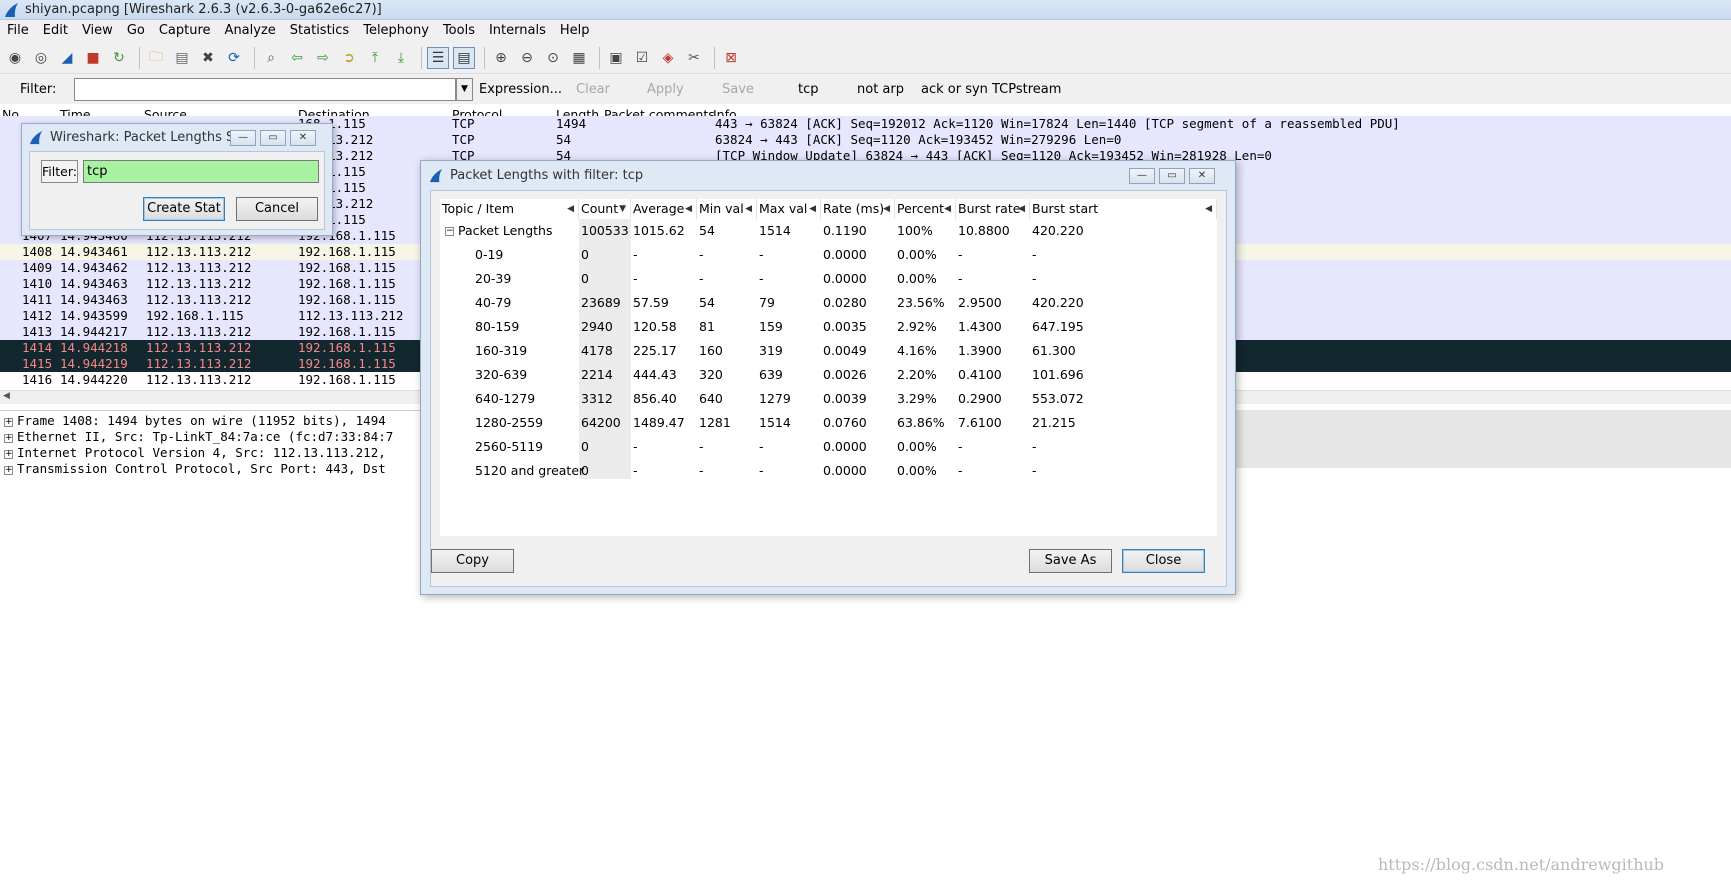 Image resolution: width=1731 pixels, height=885 pixels. What do you see at coordinates (1026, 89) in the screenshot?
I see `filter-bookmark-tcpstream: TCPstream` at bounding box center [1026, 89].